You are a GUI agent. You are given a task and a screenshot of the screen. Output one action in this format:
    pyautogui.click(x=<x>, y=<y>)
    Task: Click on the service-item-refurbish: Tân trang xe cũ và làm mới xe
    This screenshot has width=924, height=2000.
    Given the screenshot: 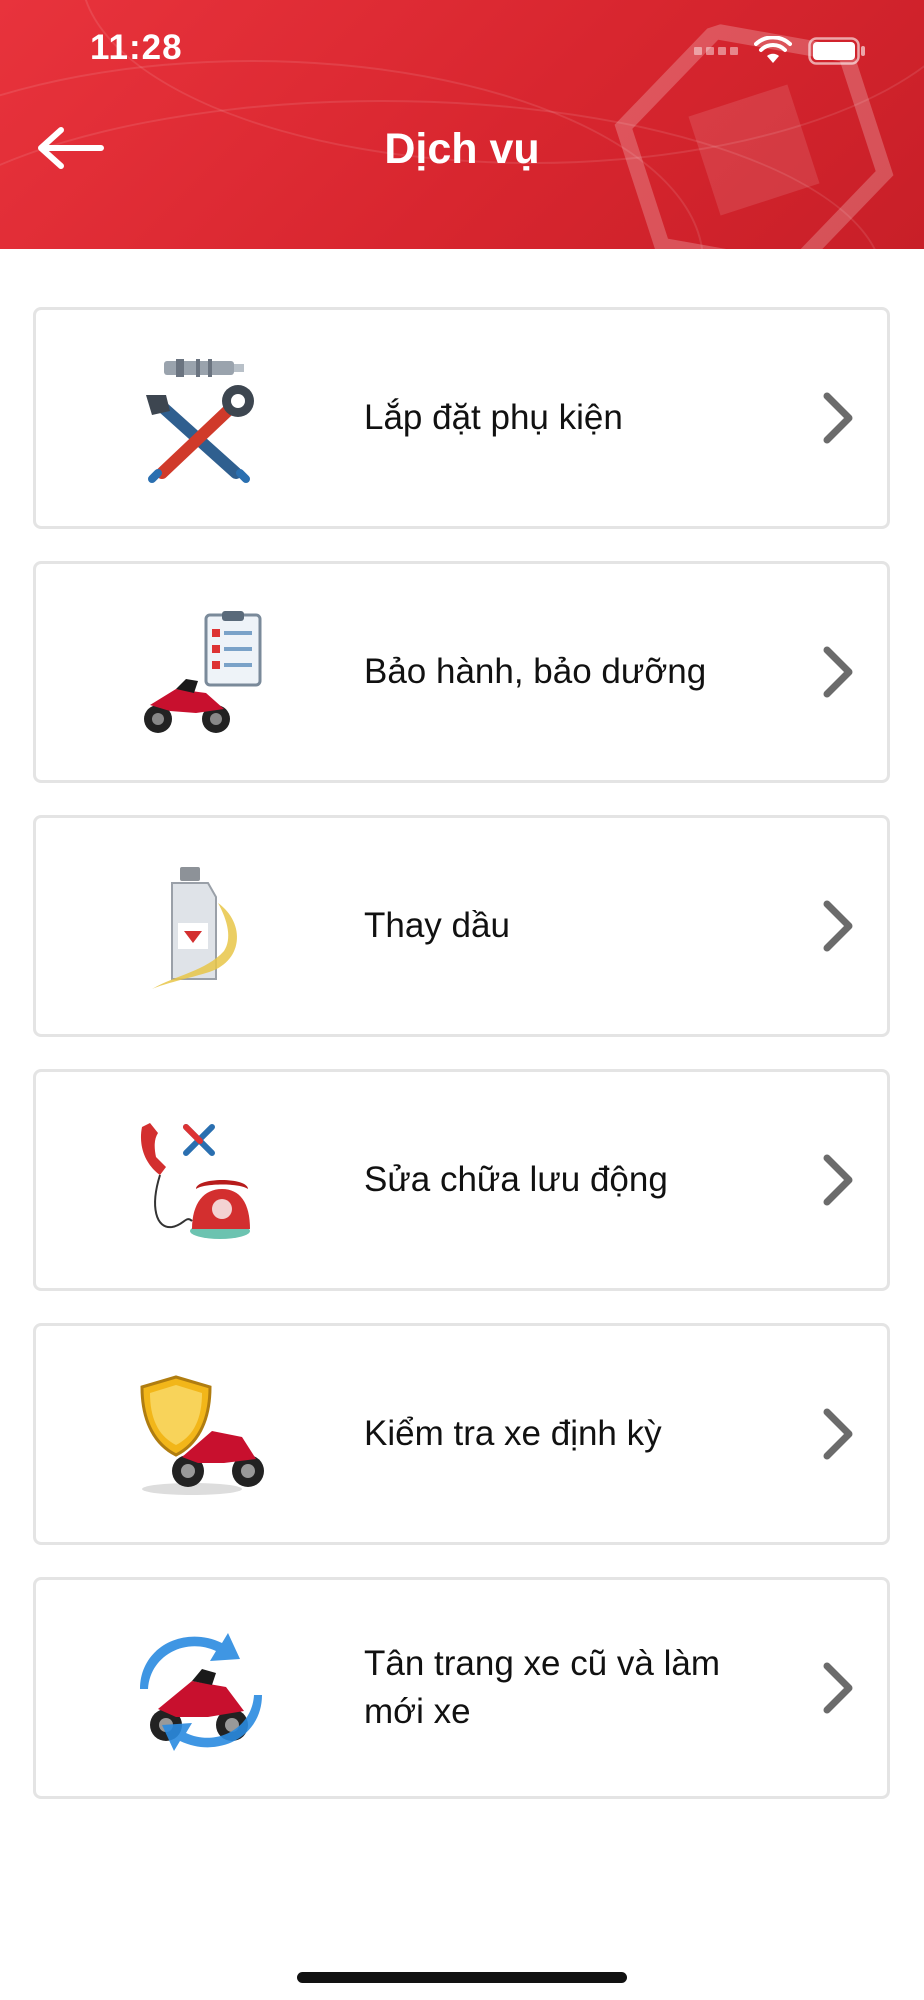 What is the action you would take?
    pyautogui.click(x=461, y=1688)
    